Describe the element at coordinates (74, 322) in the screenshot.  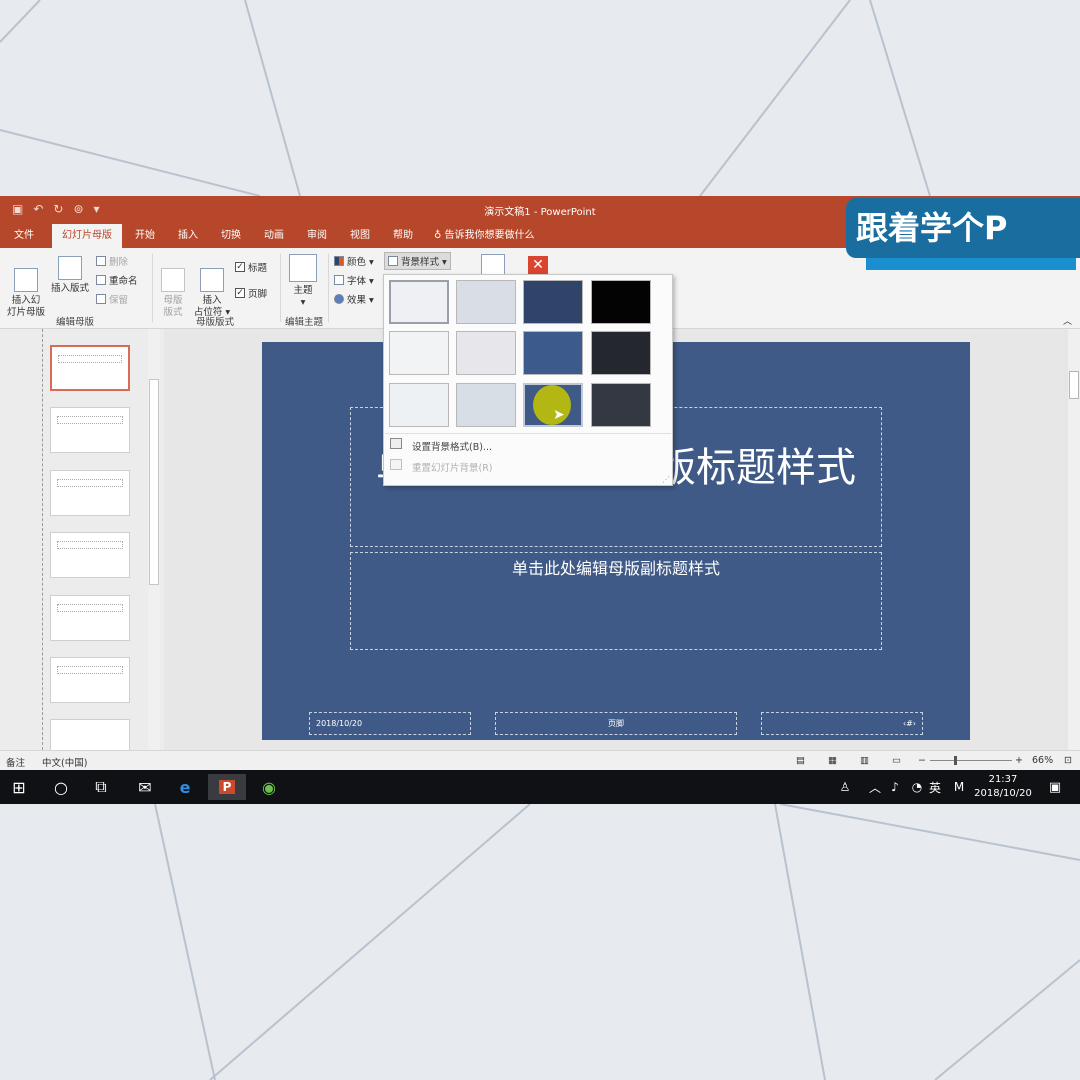
I see `group-label-edit-master: 编辑母版` at that location.